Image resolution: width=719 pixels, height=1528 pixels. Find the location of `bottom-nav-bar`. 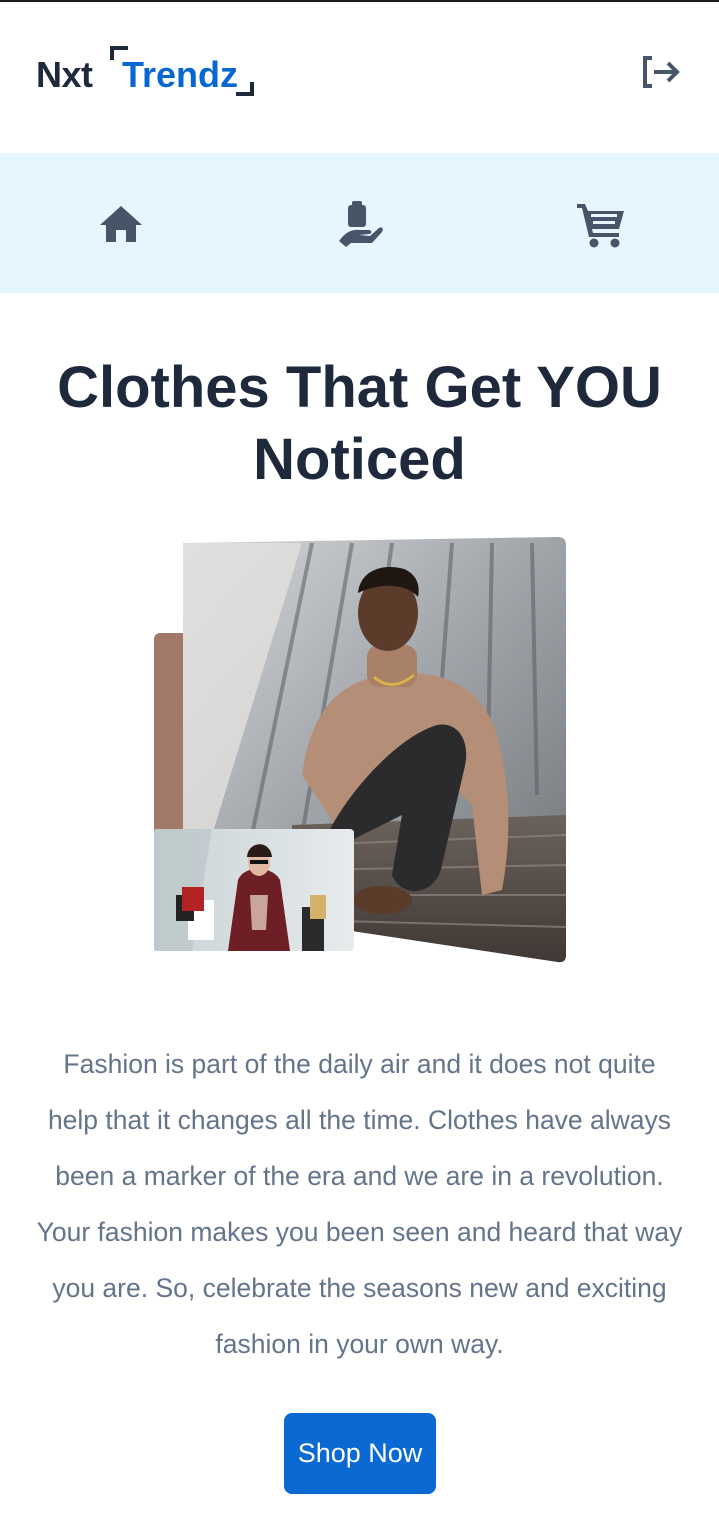

bottom-nav-bar is located at coordinates (359, 223).